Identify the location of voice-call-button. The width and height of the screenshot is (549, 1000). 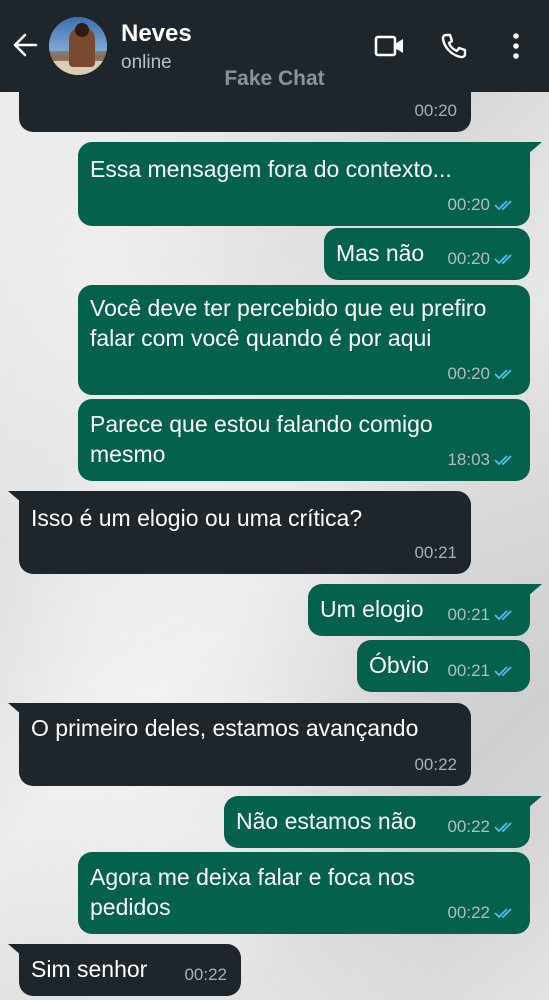
(454, 46).